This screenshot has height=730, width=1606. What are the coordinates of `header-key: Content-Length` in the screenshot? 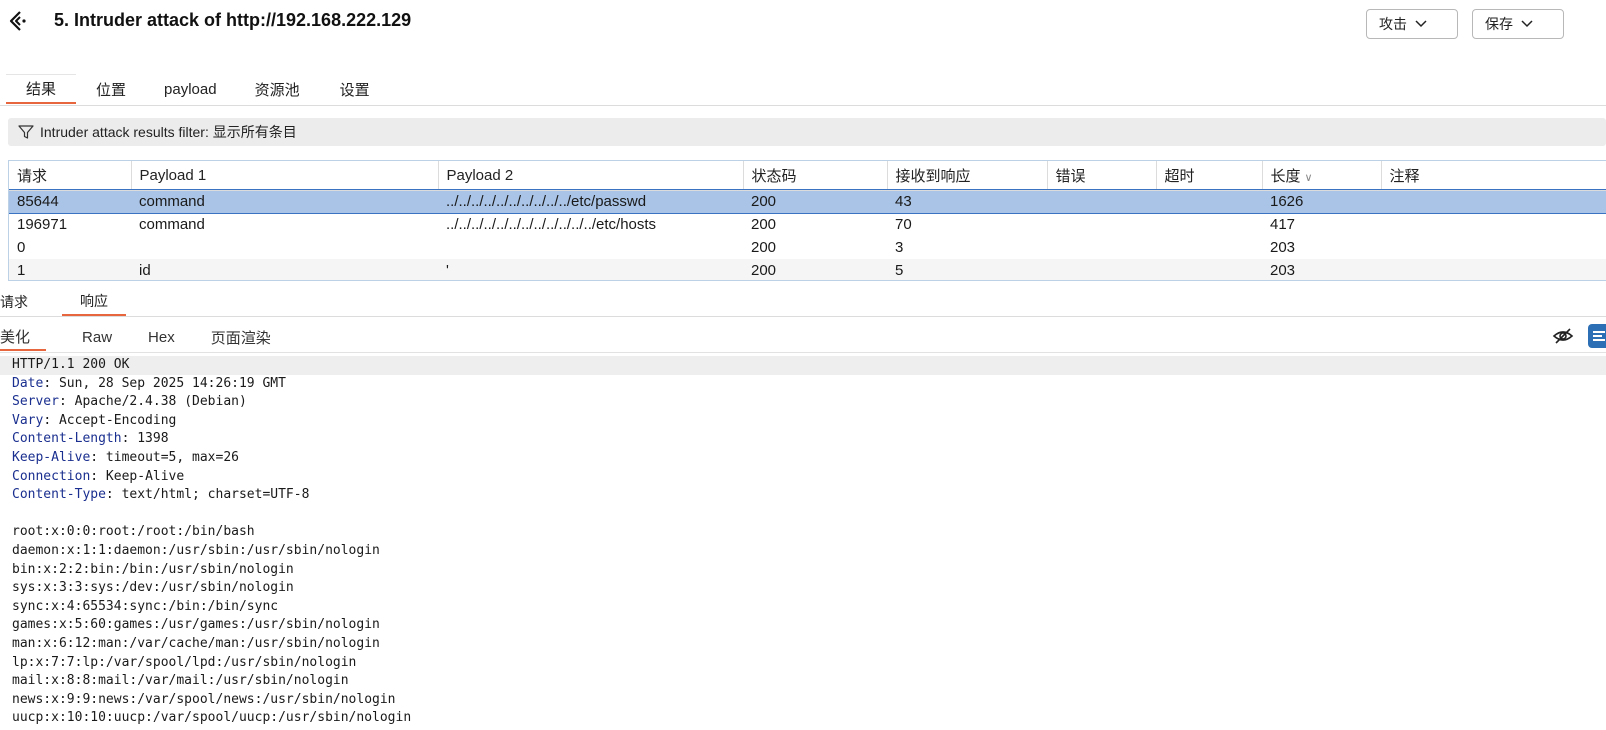 It's located at (67, 439).